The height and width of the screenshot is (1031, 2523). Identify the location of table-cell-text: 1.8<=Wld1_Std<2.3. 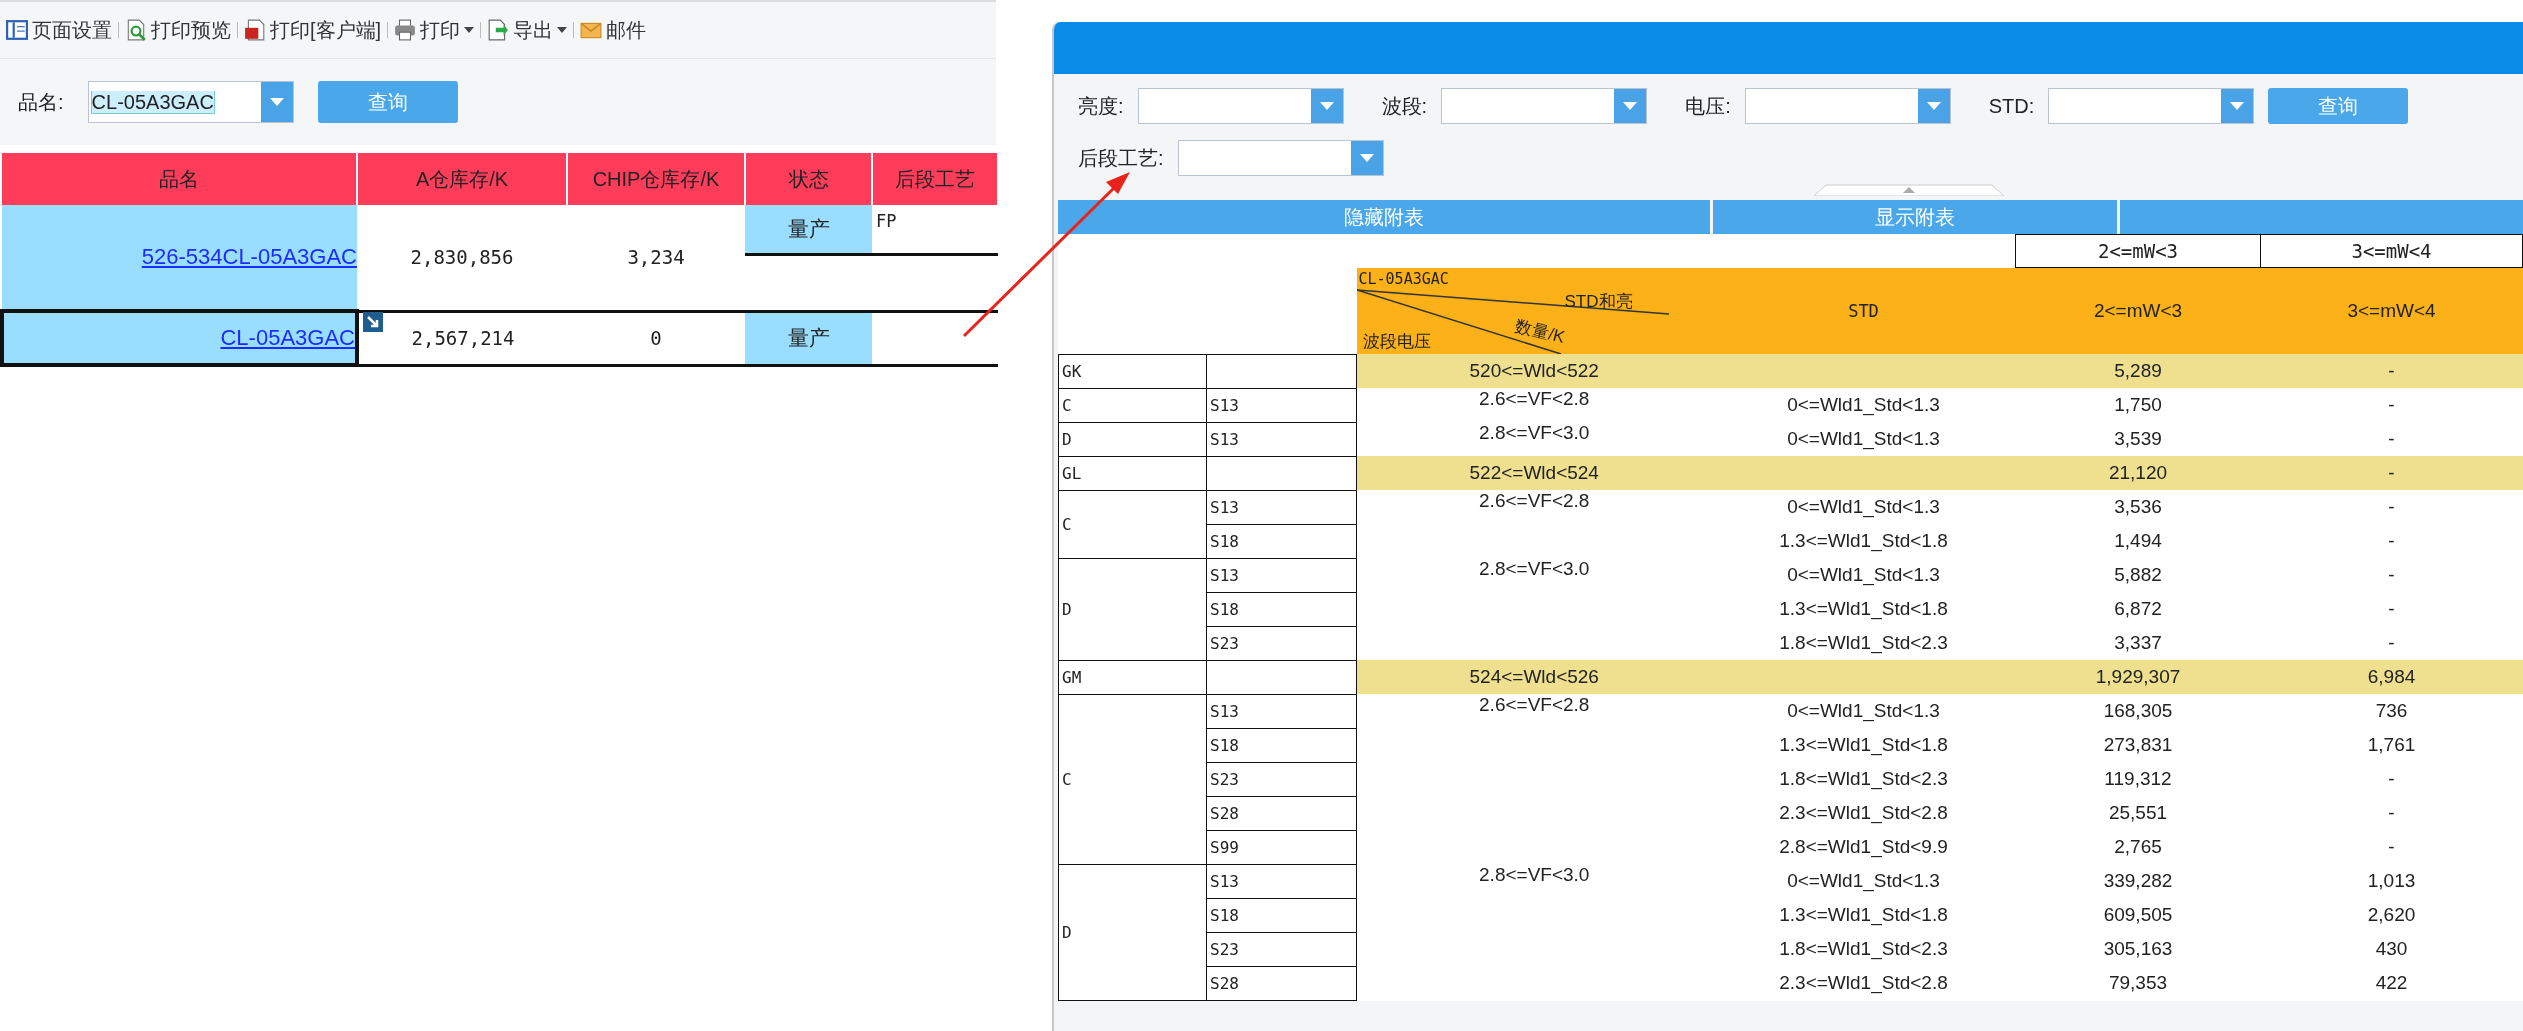
(1863, 949).